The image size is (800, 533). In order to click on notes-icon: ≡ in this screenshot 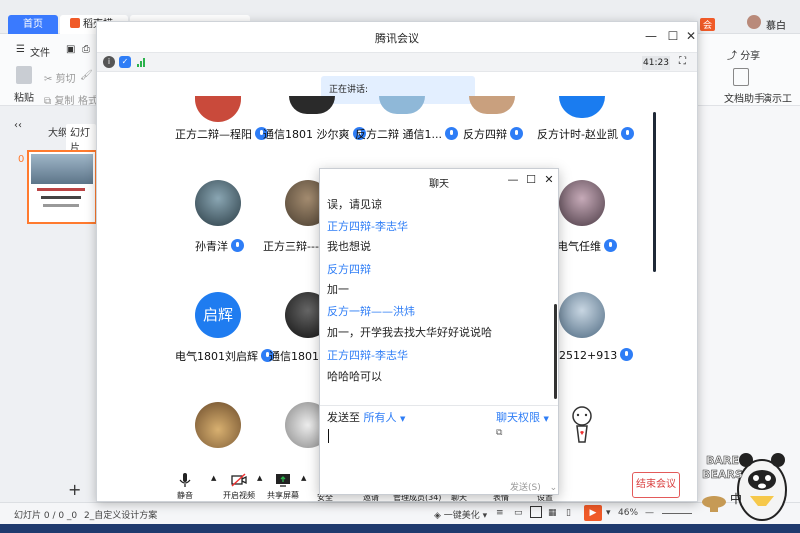, I will do `click(500, 513)`.